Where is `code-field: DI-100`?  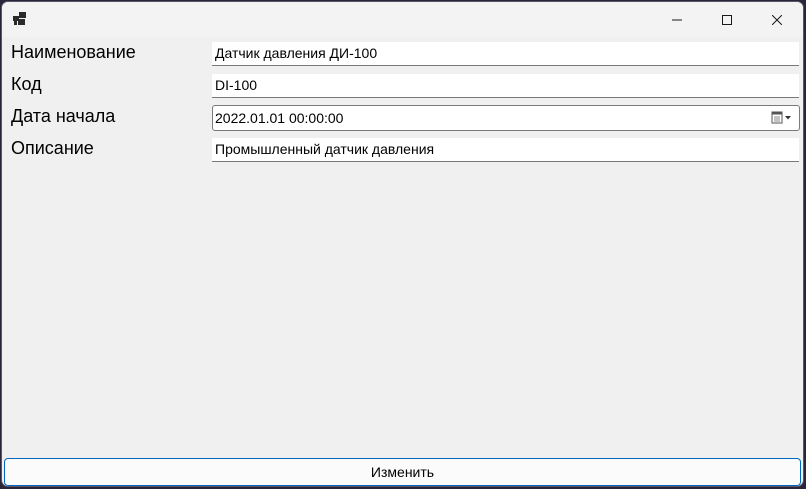
code-field: DI-100 is located at coordinates (505, 86).